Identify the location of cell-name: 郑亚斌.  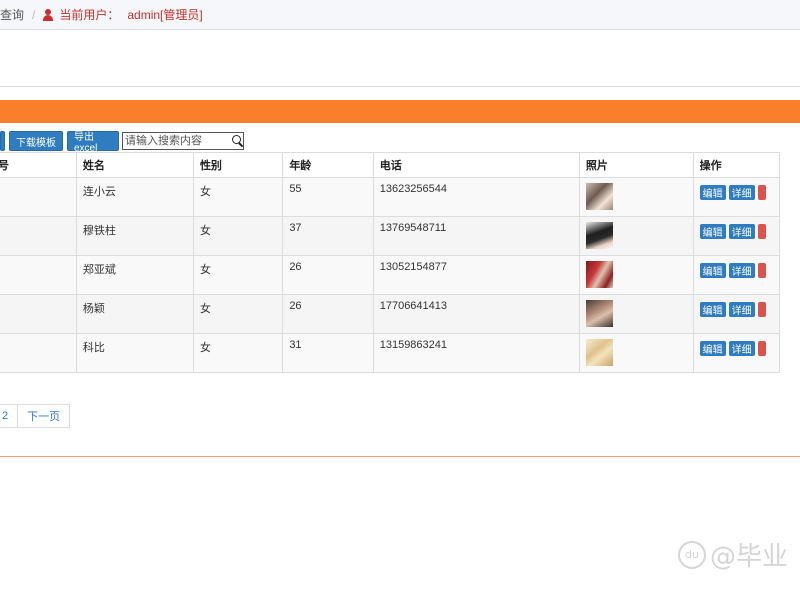
(134, 275).